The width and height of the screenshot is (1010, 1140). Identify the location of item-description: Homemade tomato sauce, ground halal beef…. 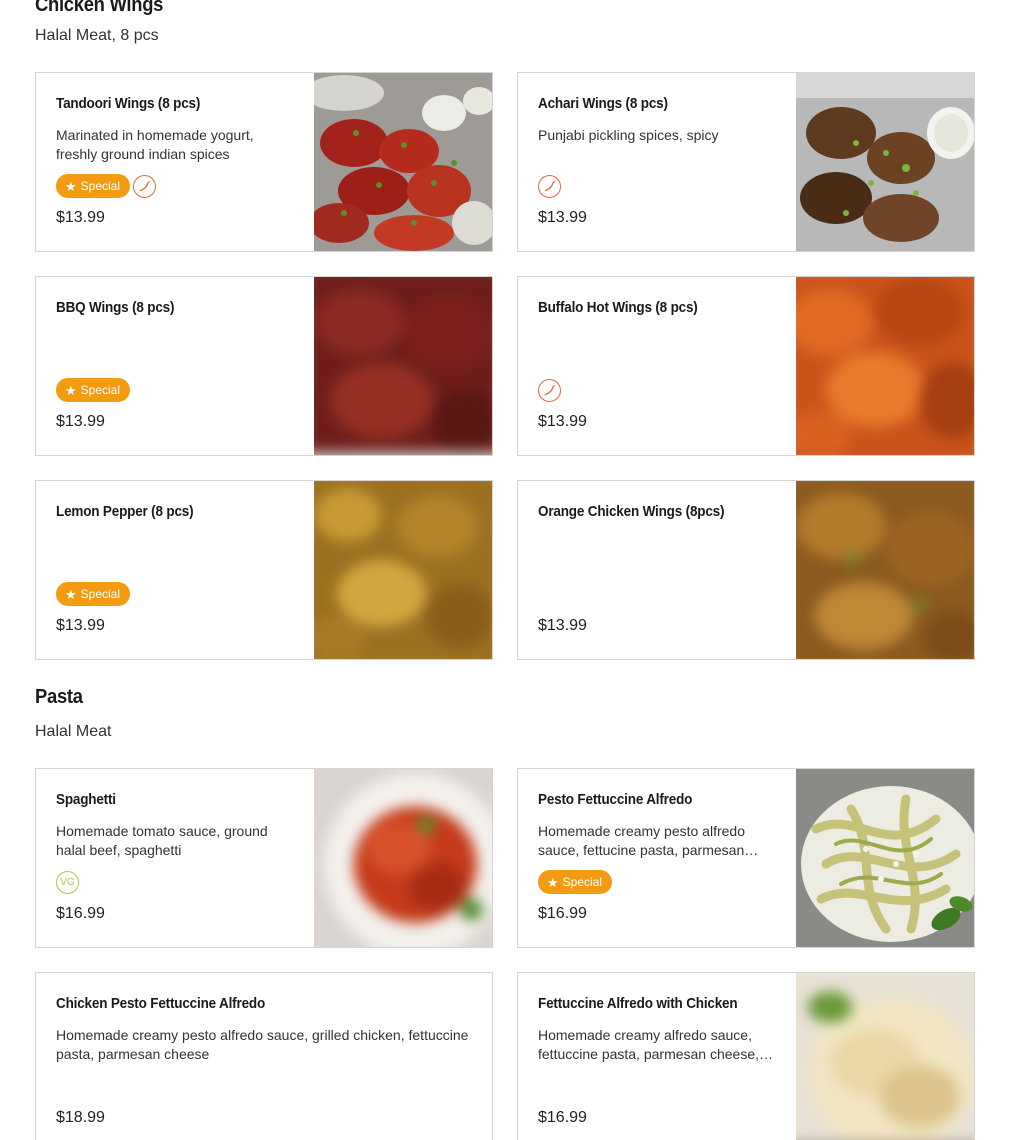
(162, 840).